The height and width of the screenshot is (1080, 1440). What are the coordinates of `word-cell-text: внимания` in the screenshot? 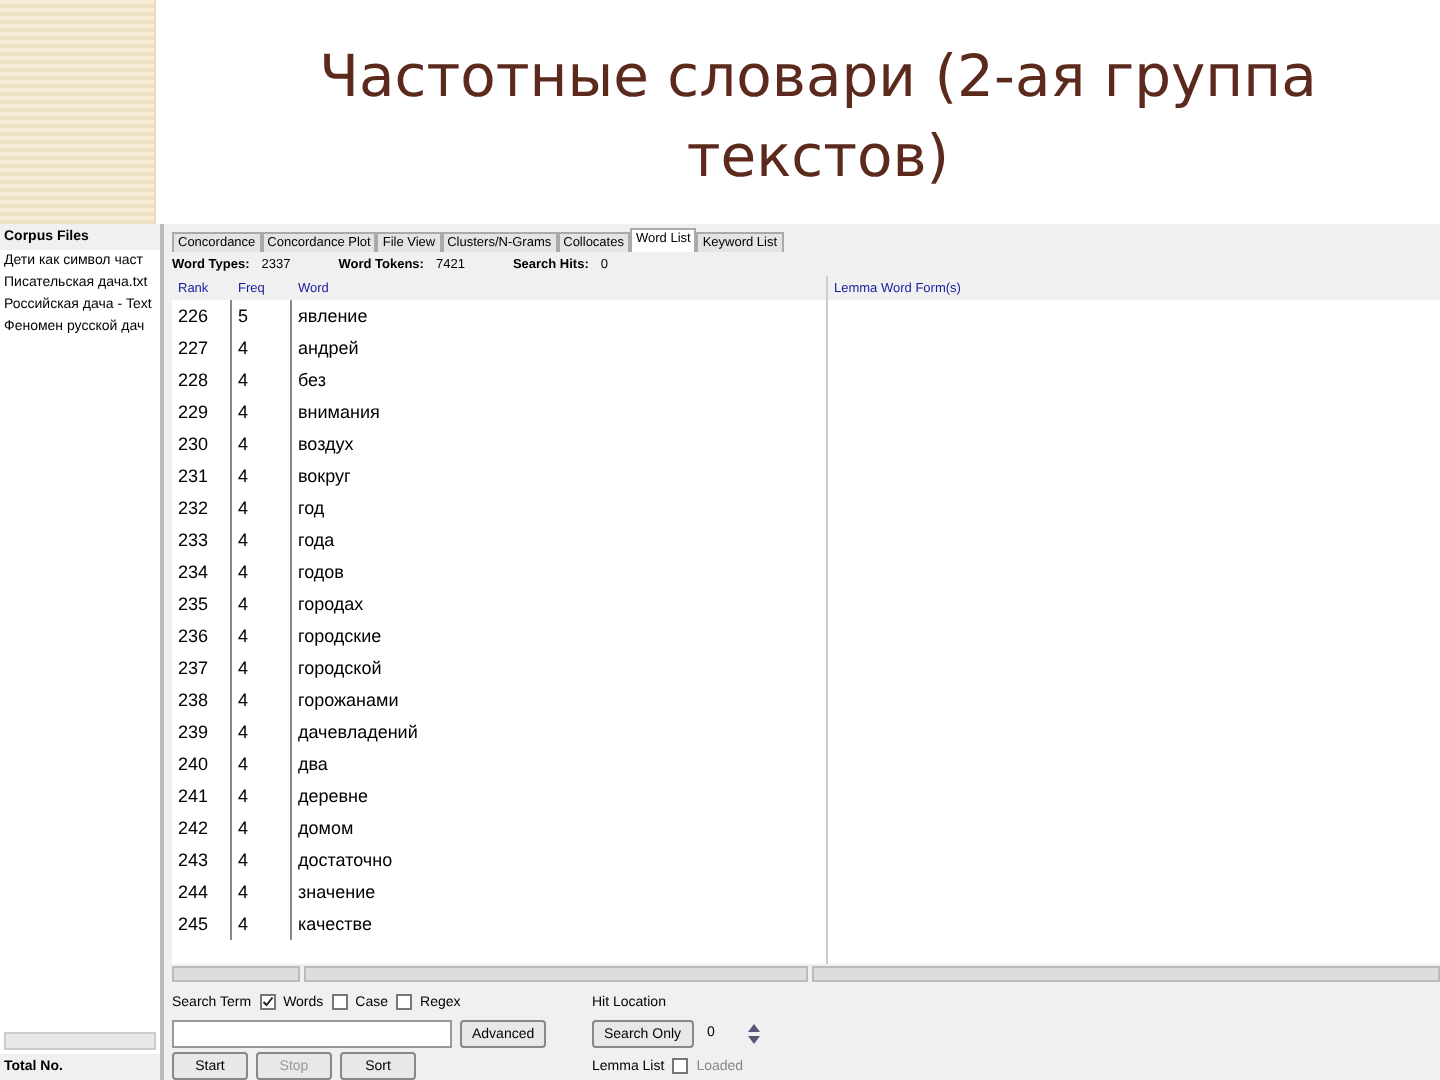 It's located at (339, 413).